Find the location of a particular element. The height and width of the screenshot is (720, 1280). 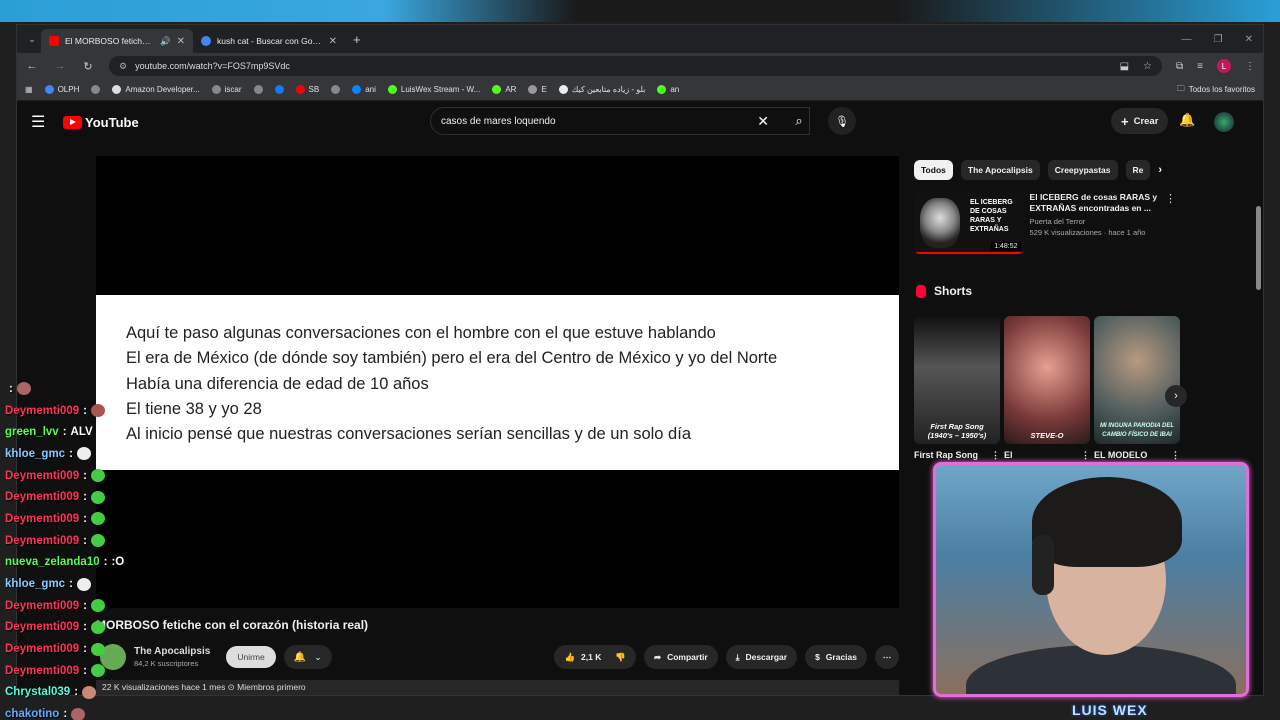

bookmark-item: بلو - زياده متابعين كيك is located at coordinates (601, 89).